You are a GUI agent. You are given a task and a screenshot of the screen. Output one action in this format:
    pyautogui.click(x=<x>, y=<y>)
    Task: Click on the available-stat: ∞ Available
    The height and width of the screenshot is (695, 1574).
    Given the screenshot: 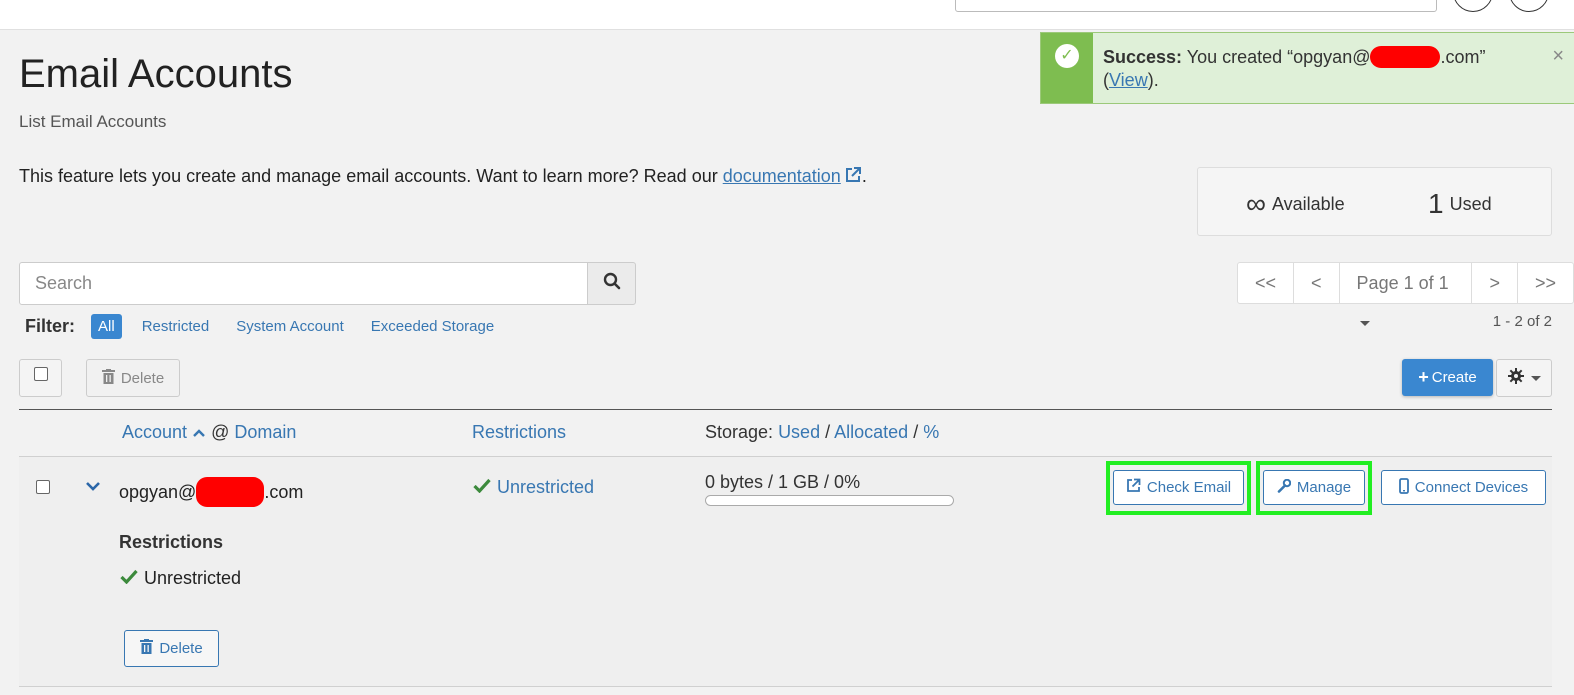 What is the action you would take?
    pyautogui.click(x=1295, y=204)
    